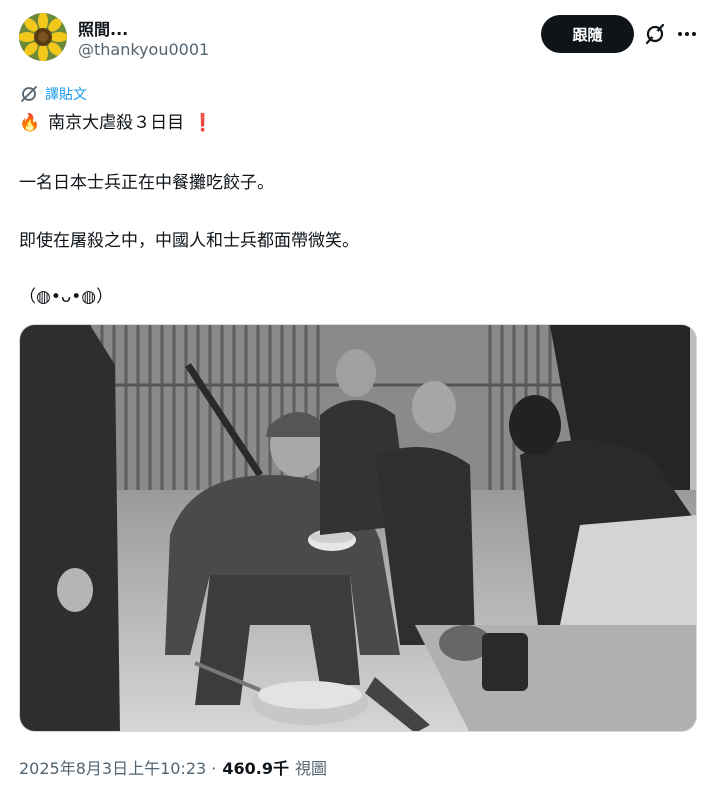 The image size is (717, 798). I want to click on follow-button: 跟隨, so click(587, 34).